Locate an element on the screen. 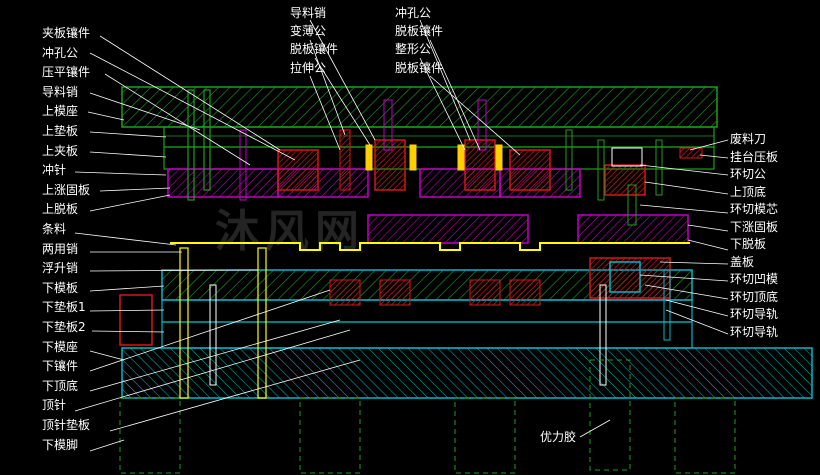 This screenshot has width=820, height=475. labels-right-item: 挂台压板 is located at coordinates (754, 156).